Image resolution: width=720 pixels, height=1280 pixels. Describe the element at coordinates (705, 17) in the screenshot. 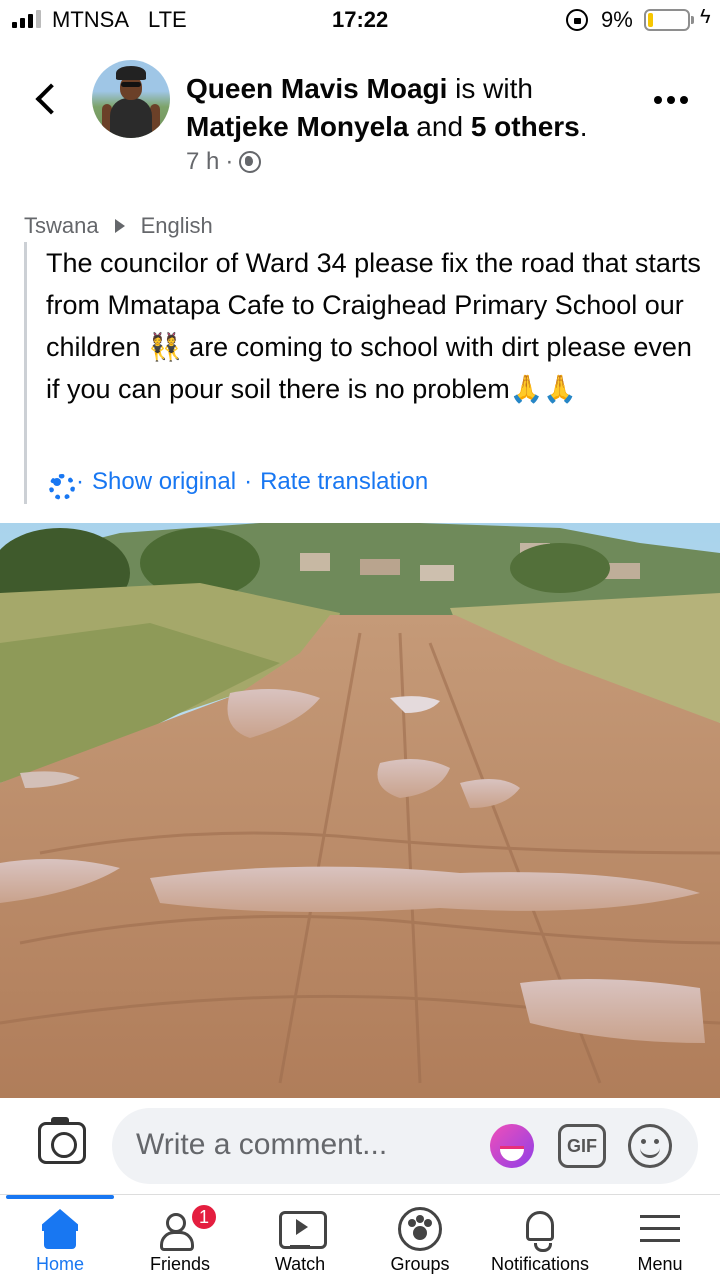

I see `charging-icon: ϟ` at that location.